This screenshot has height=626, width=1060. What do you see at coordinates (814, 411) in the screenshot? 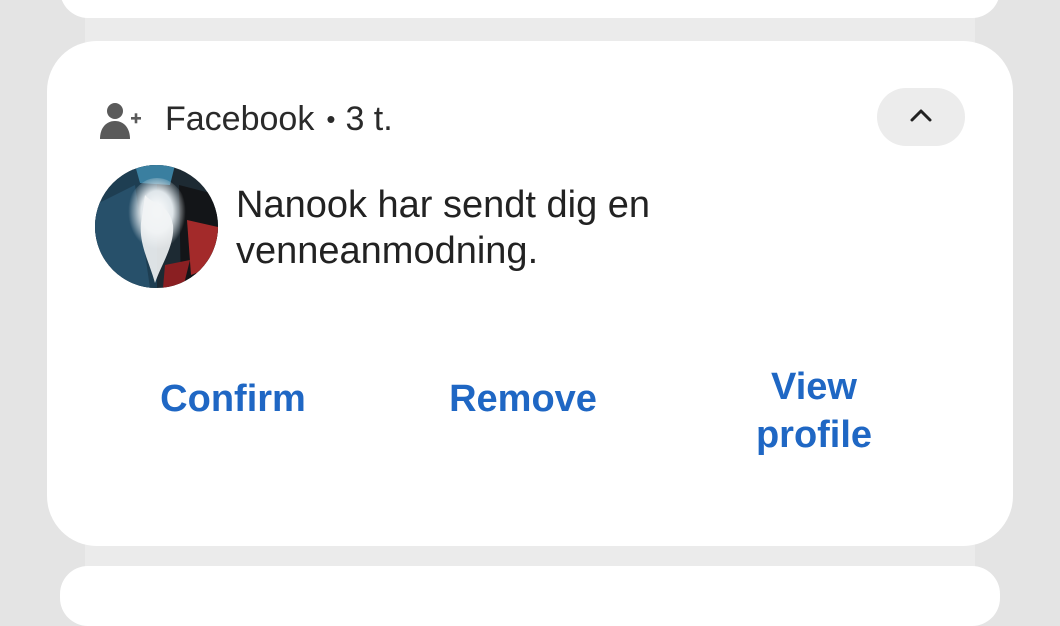
I see `view-profile-button: View profile` at bounding box center [814, 411].